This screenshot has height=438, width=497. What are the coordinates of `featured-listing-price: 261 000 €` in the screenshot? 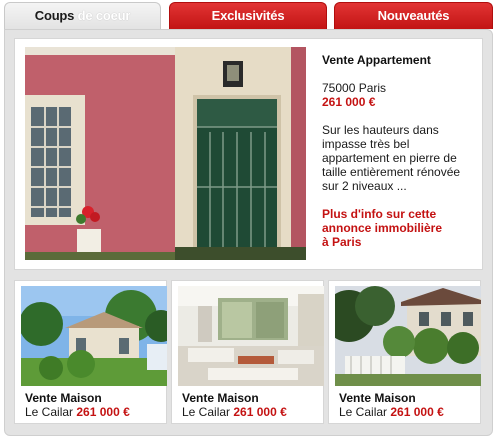 It's located at (349, 102).